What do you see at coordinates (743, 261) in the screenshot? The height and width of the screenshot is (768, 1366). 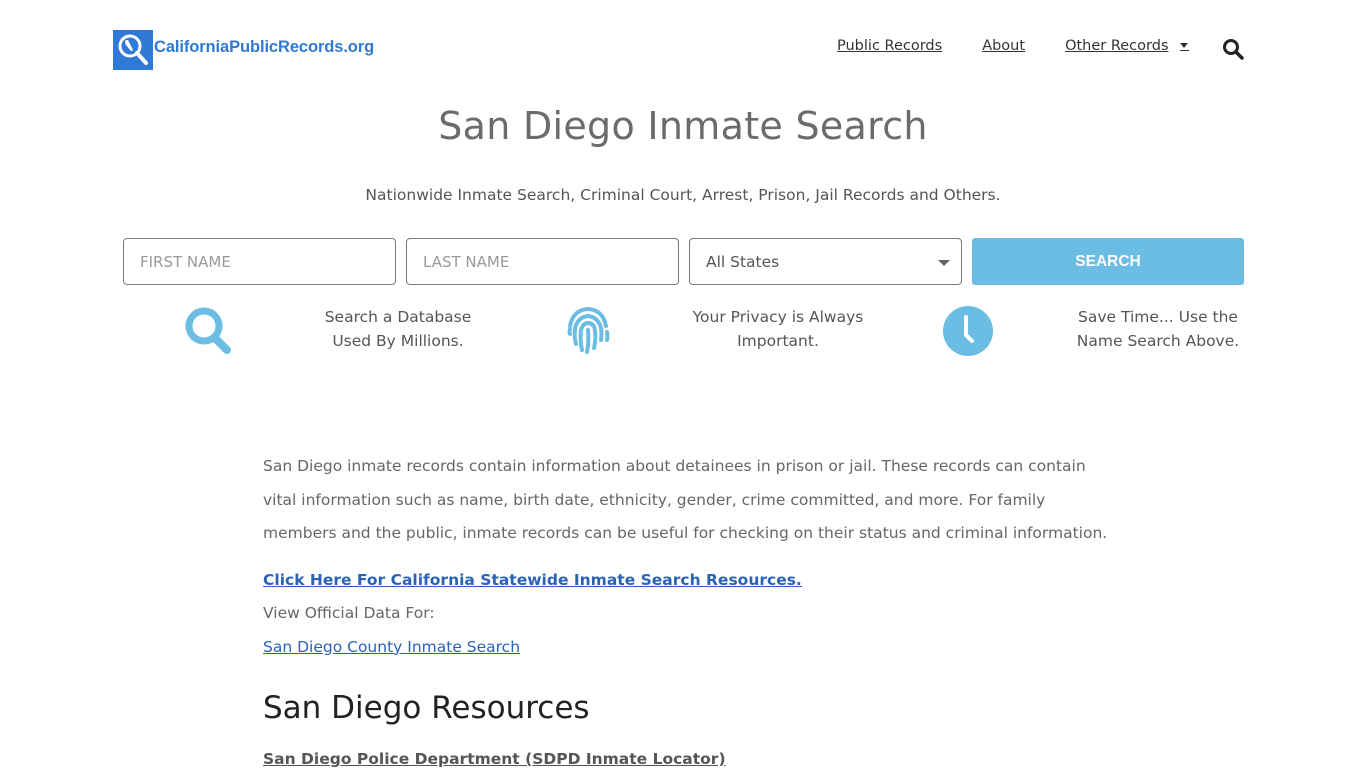 I see `state-select-value: All States` at bounding box center [743, 261].